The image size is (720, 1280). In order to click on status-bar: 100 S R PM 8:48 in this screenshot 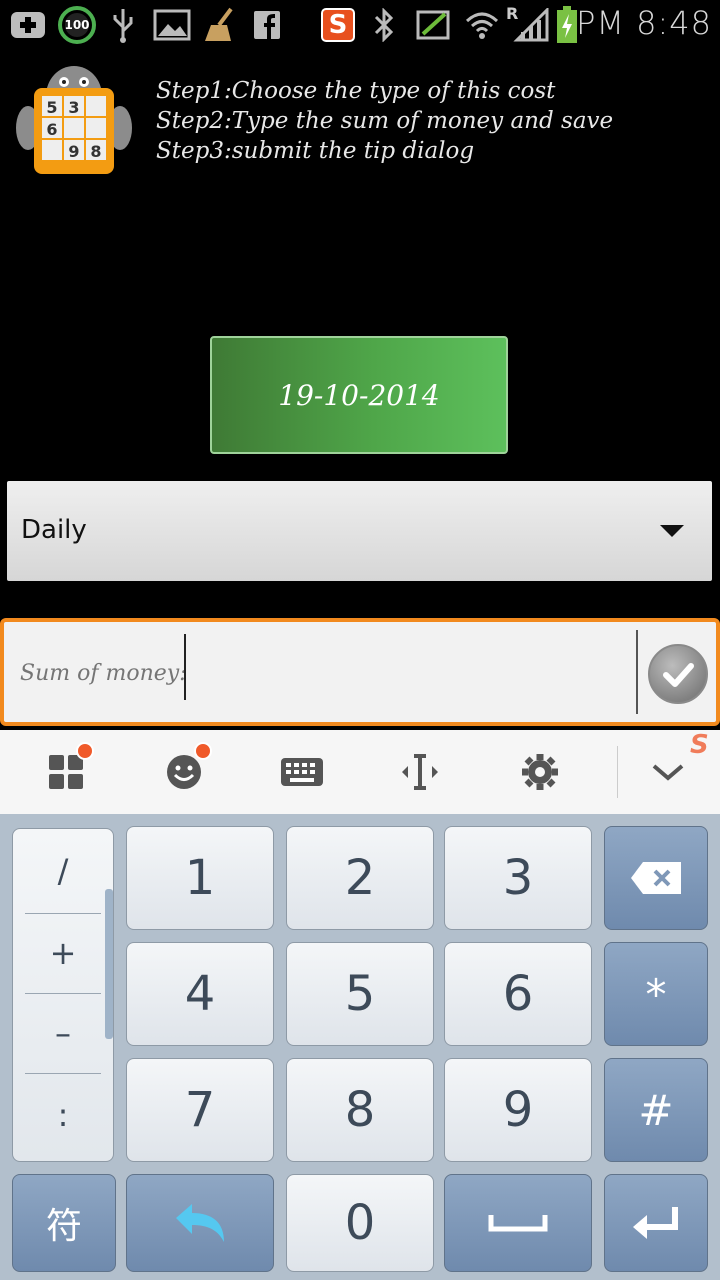, I will do `click(360, 25)`.